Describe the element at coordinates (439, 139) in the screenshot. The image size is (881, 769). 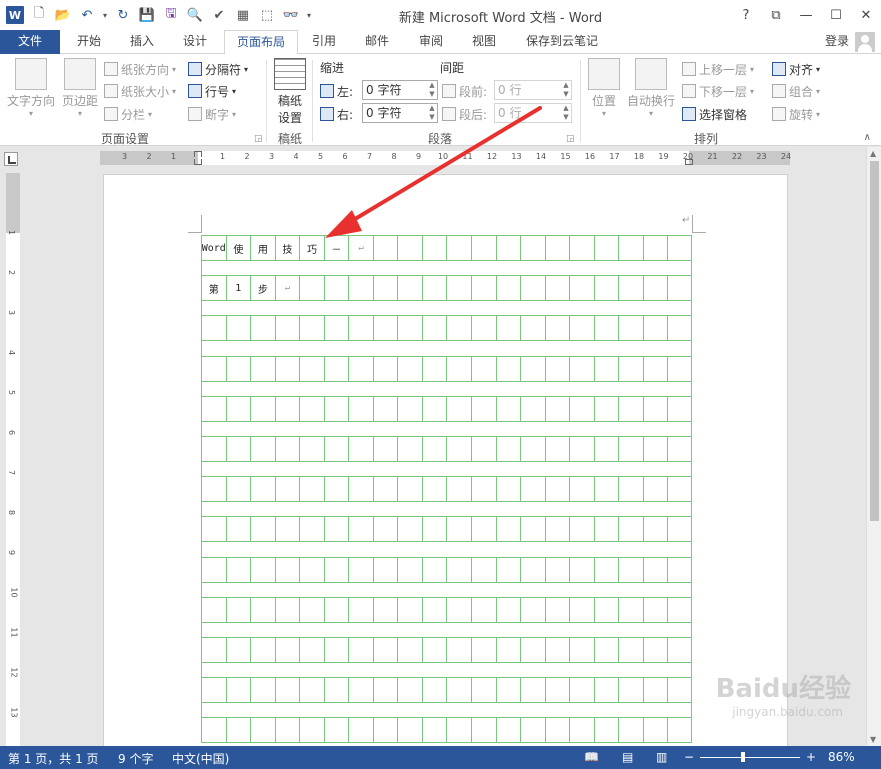
I see `group-label-paragraph: 段落` at that location.